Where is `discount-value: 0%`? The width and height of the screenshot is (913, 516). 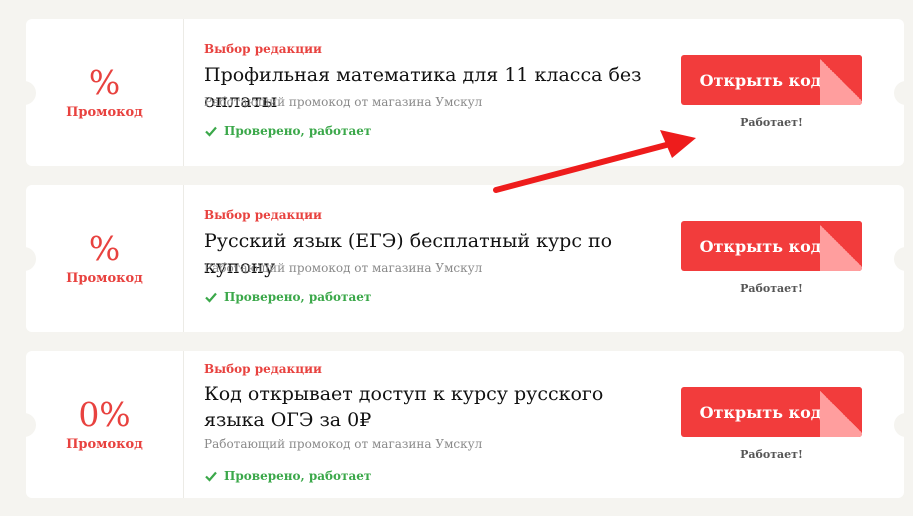 discount-value: 0% is located at coordinates (104, 414).